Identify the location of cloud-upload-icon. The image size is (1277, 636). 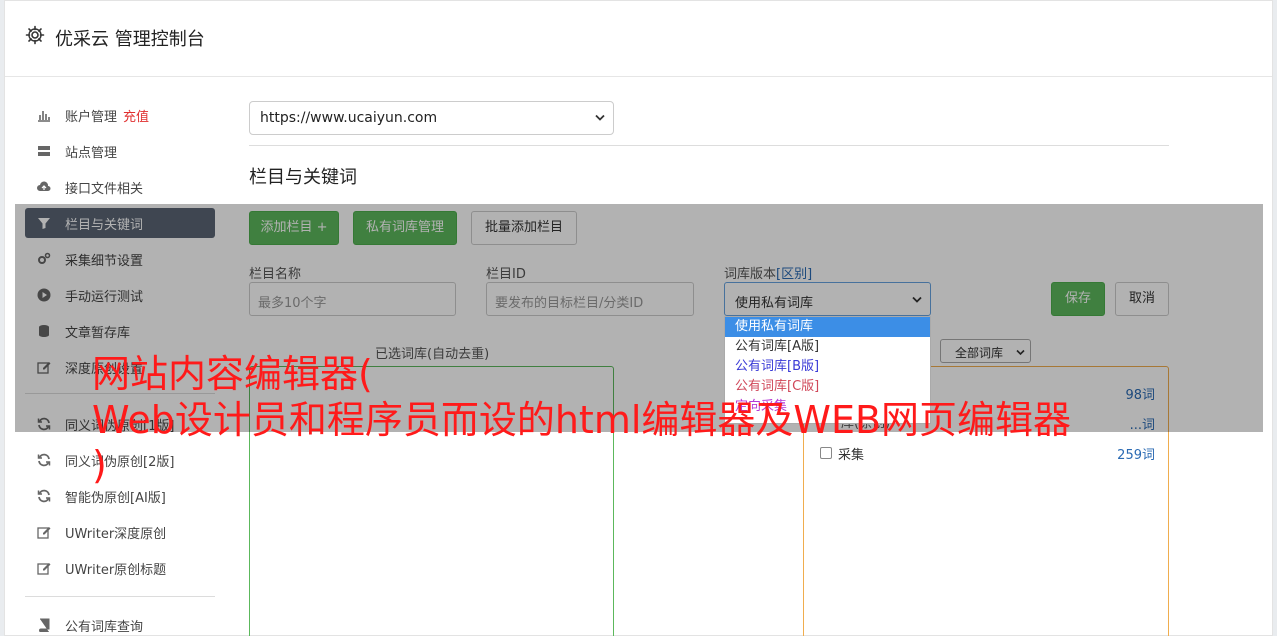
(44, 186).